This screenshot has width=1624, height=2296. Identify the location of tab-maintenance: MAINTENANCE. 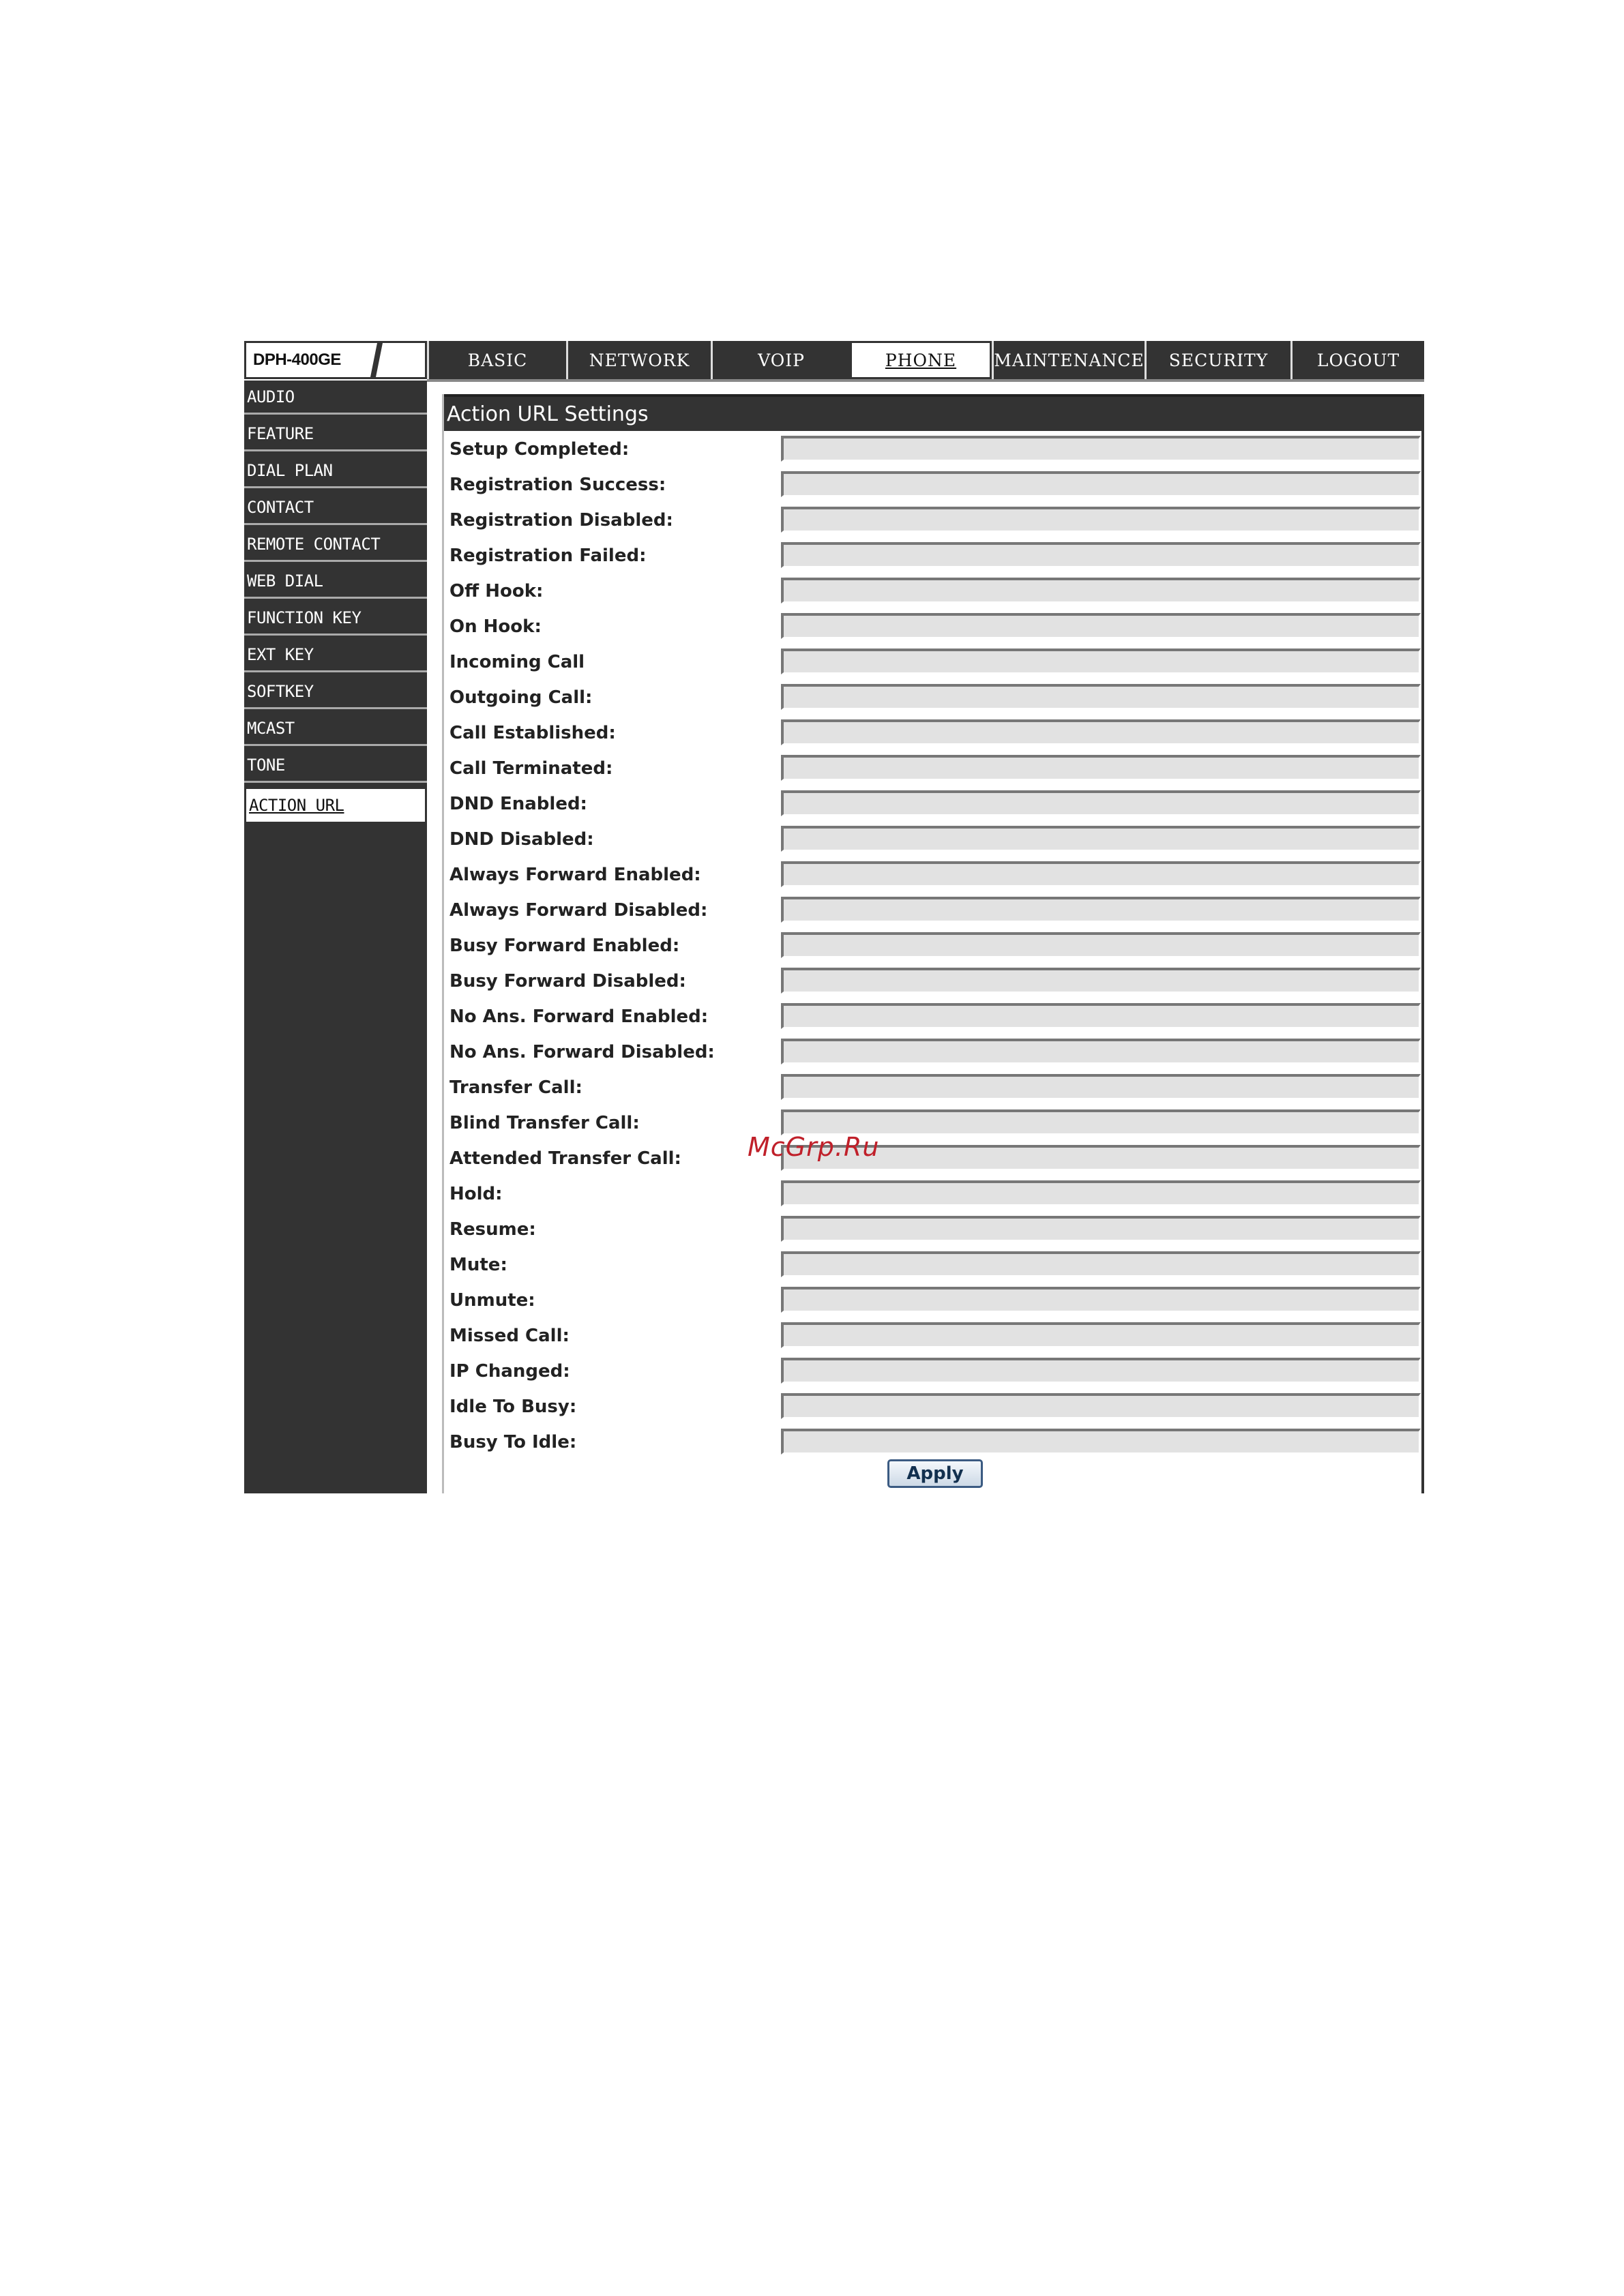
(1068, 360).